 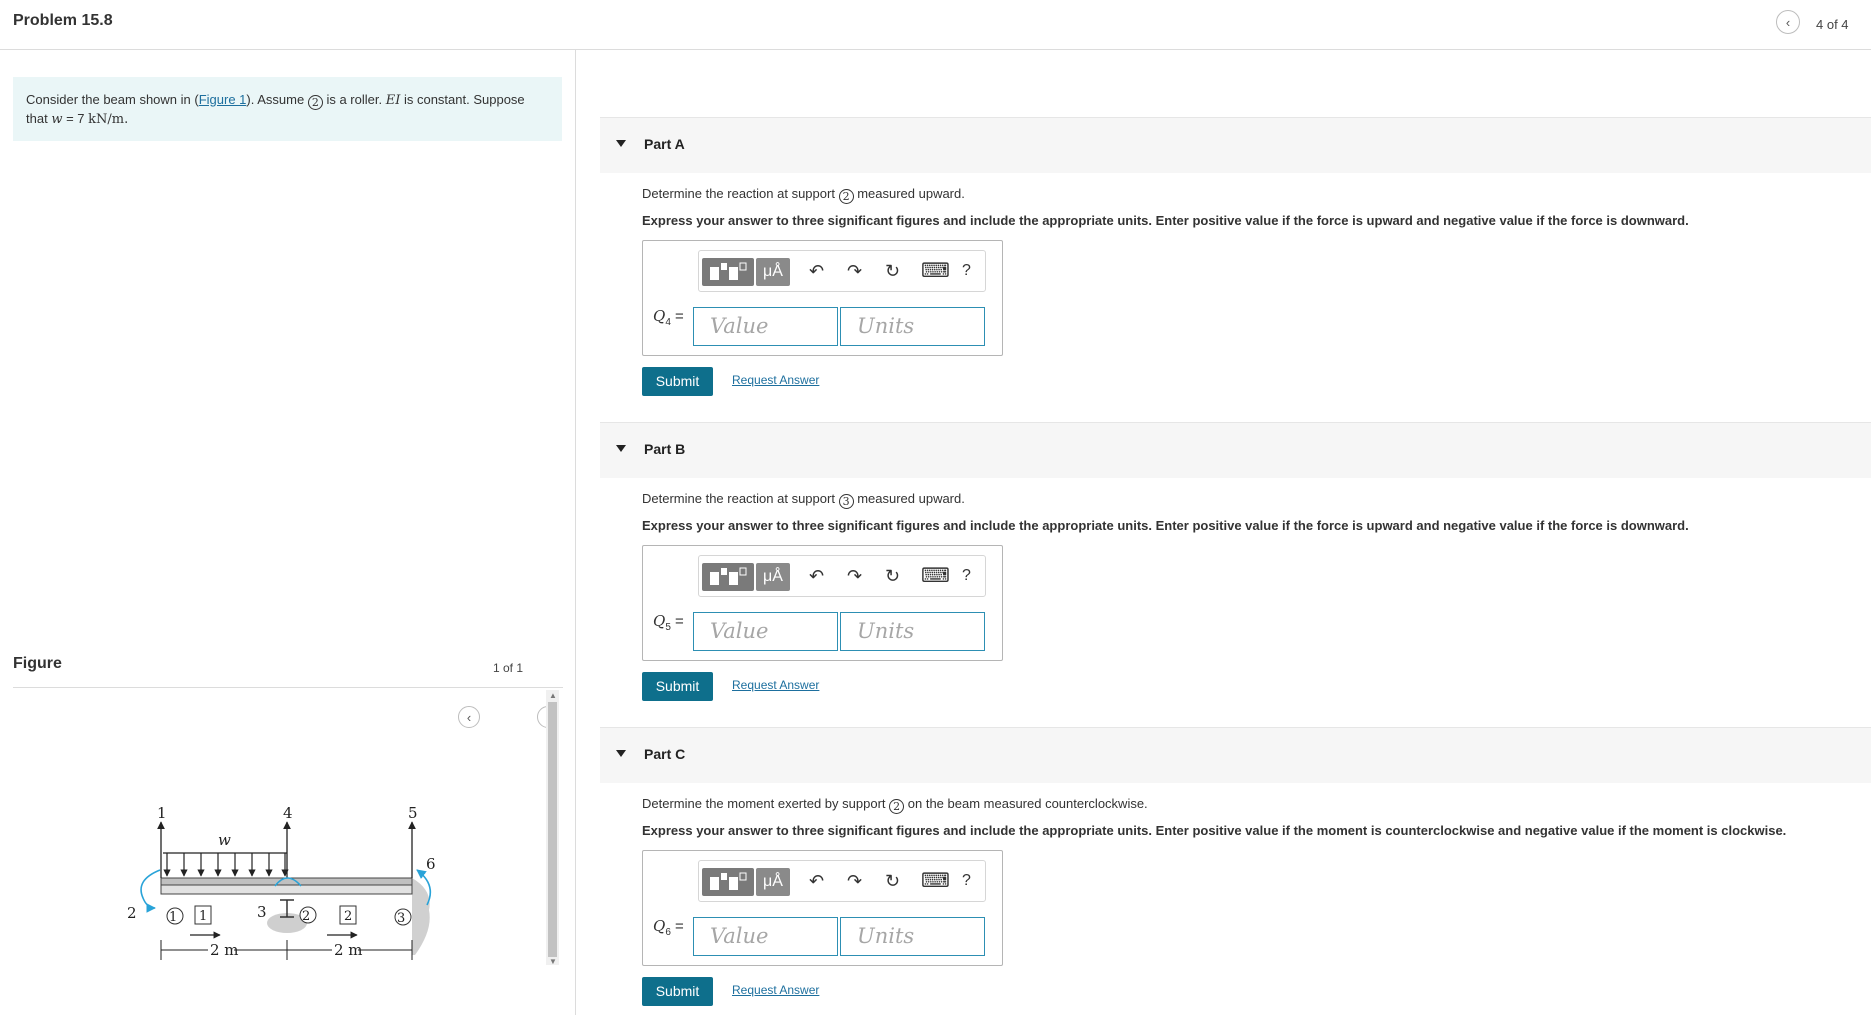 I want to click on figure-divider, so click(x=288, y=687).